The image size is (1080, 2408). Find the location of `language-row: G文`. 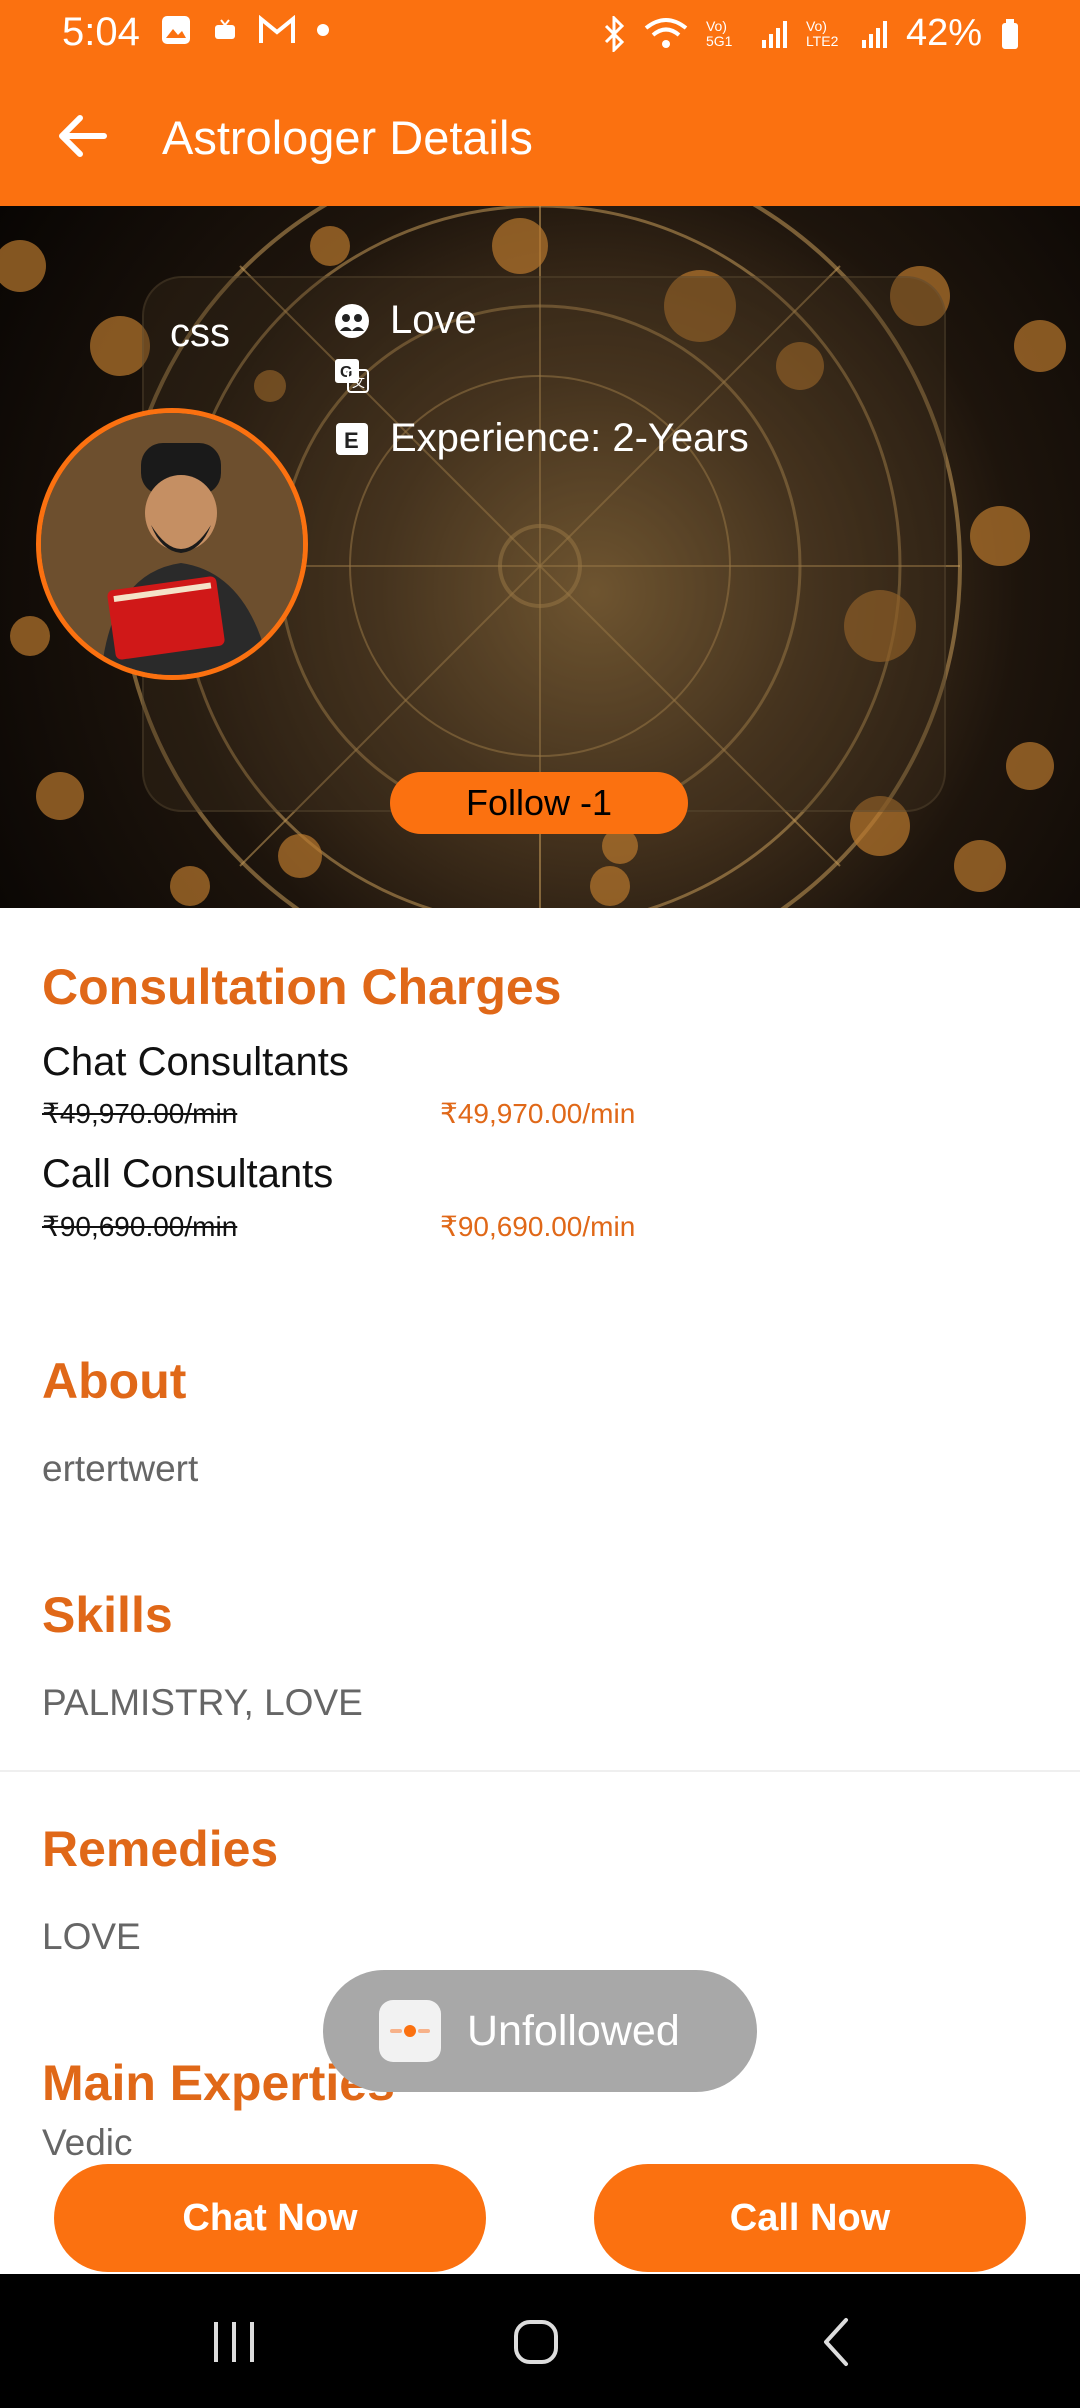

language-row: G文 is located at coordinates (362, 376).